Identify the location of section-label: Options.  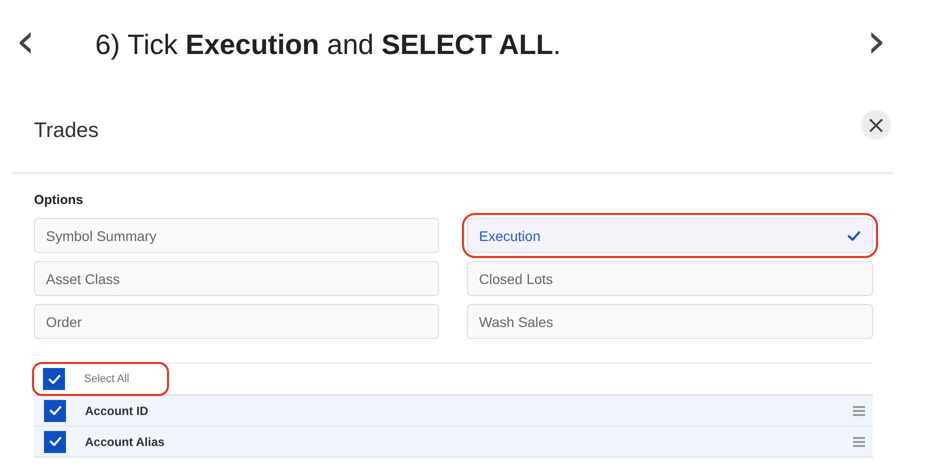
(59, 199).